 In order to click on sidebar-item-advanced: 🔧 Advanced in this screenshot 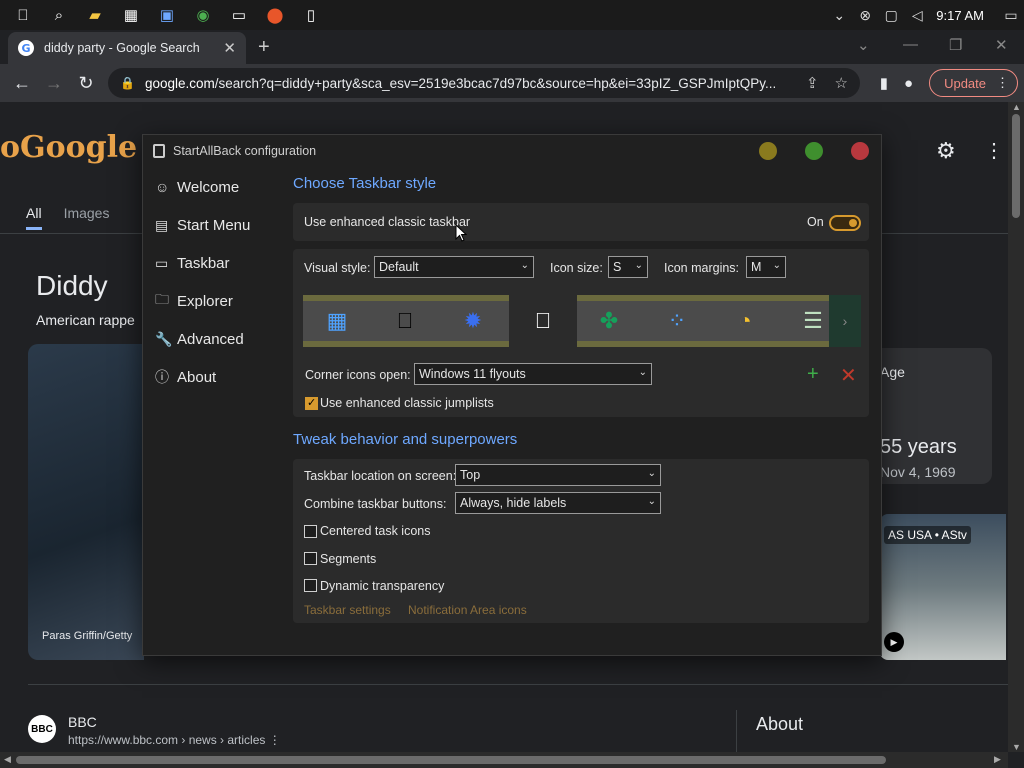, I will do `click(220, 339)`.